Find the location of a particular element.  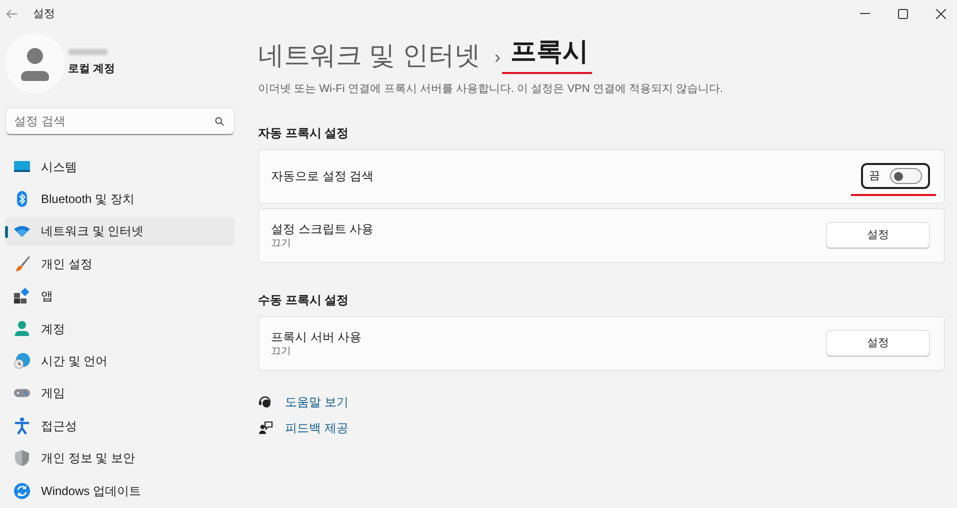

close-icon is located at coordinates (941, 14).